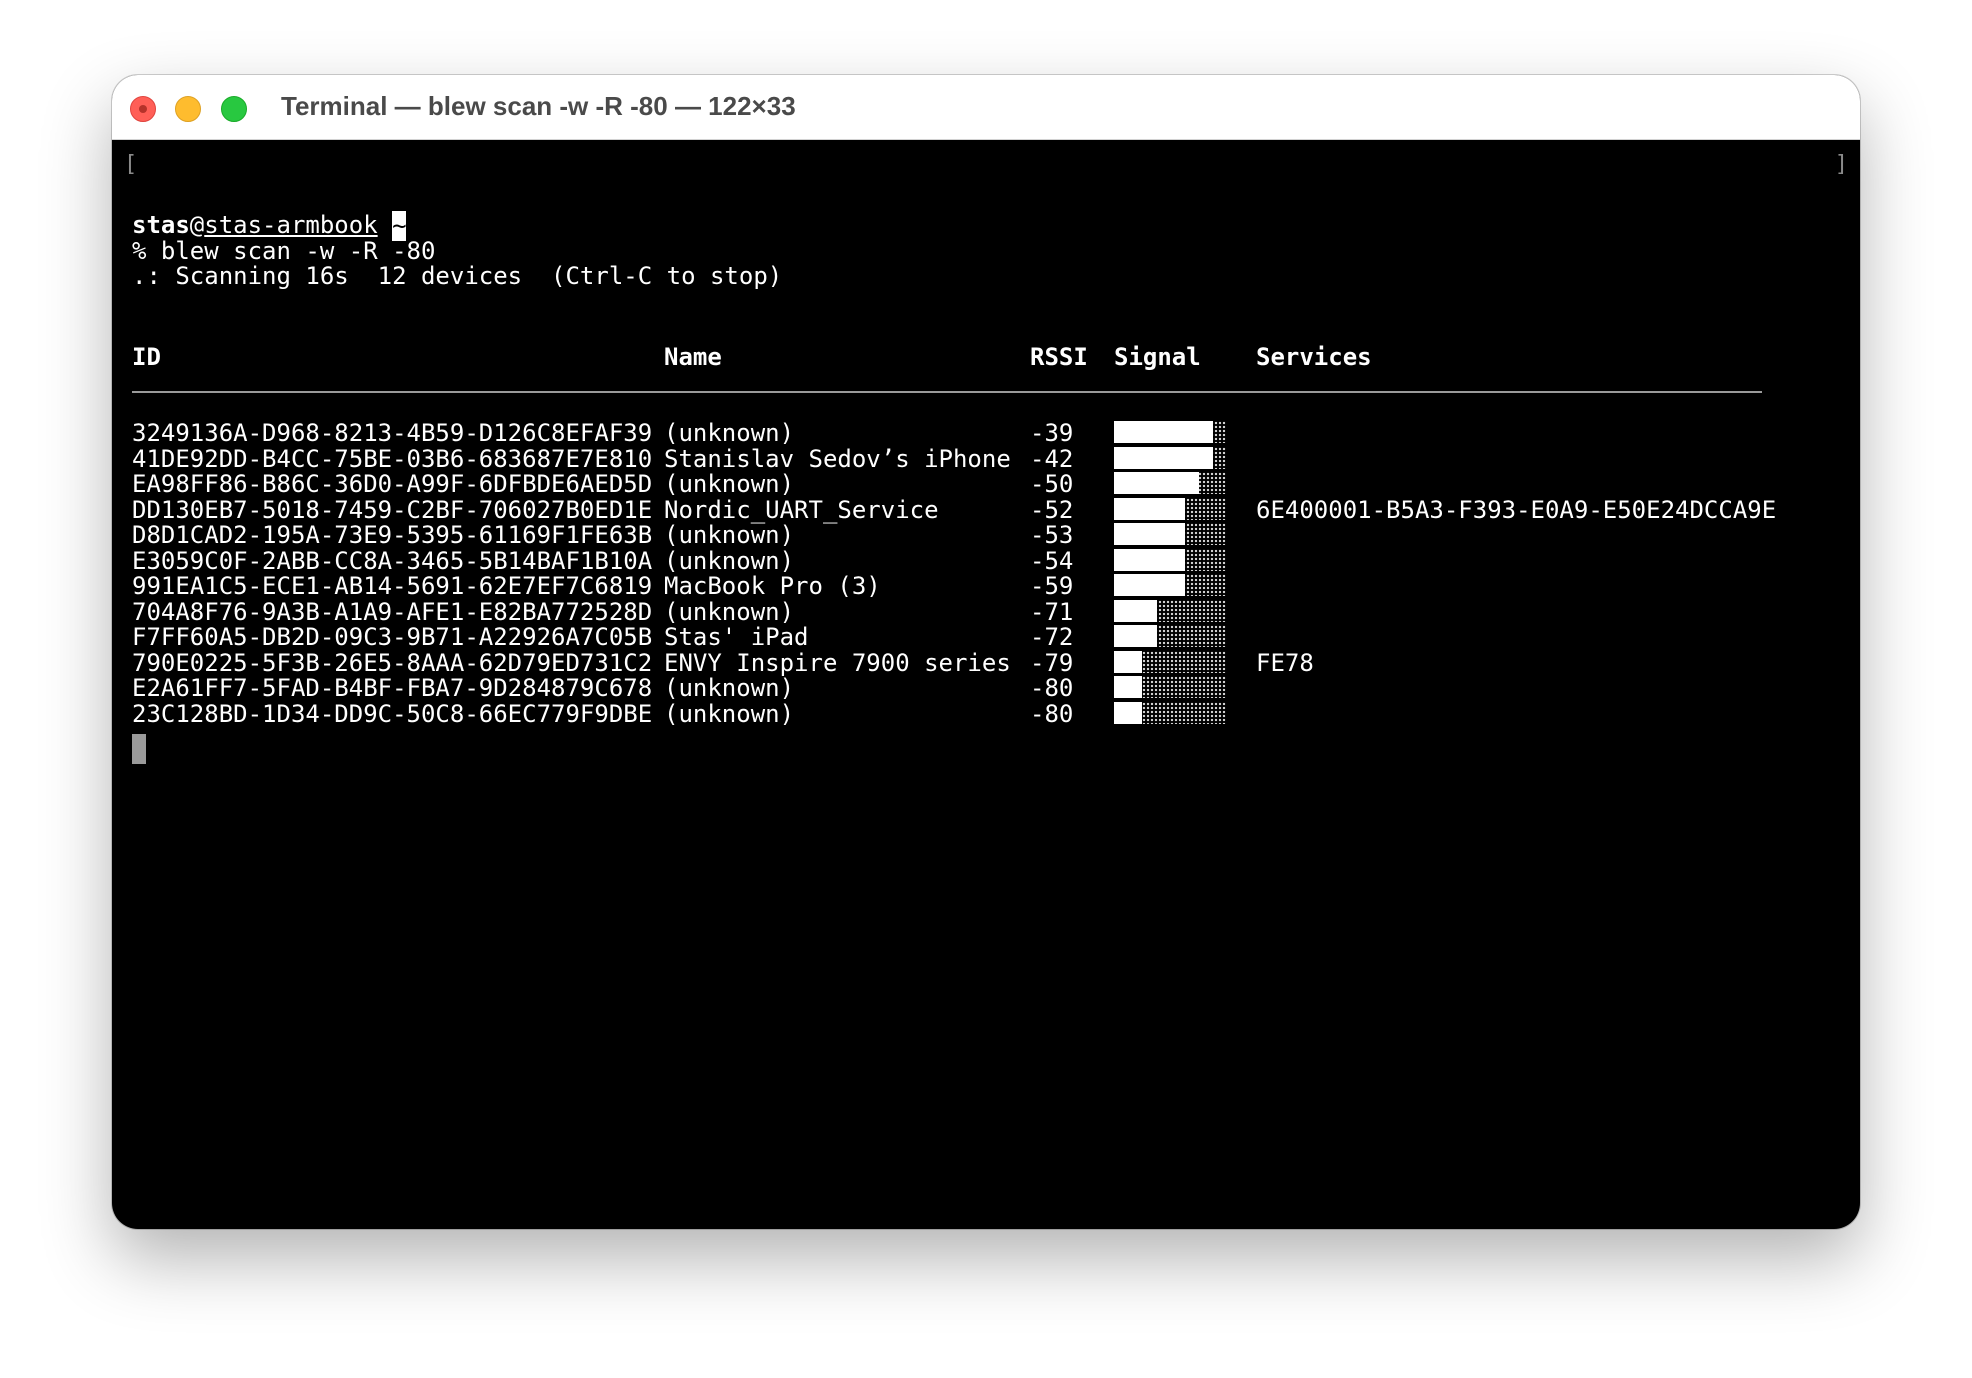  I want to click on title-bar: Terminal — blew scan -w -R -80 — 122×33, so click(986, 107).